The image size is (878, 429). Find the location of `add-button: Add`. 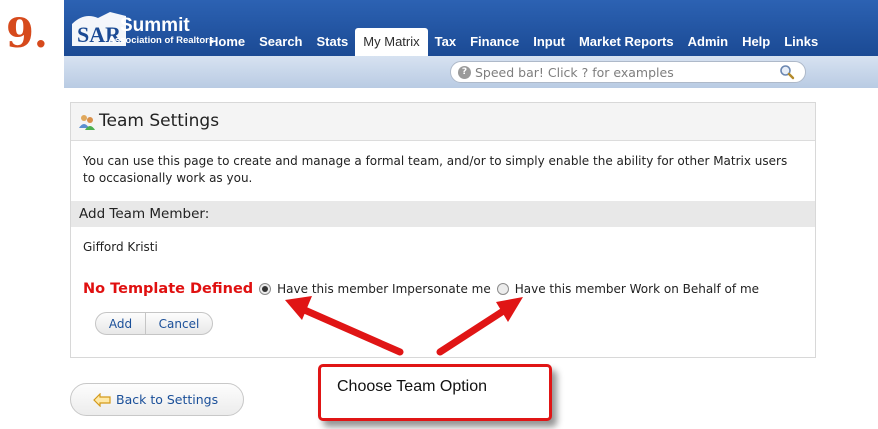

add-button: Add is located at coordinates (121, 323).